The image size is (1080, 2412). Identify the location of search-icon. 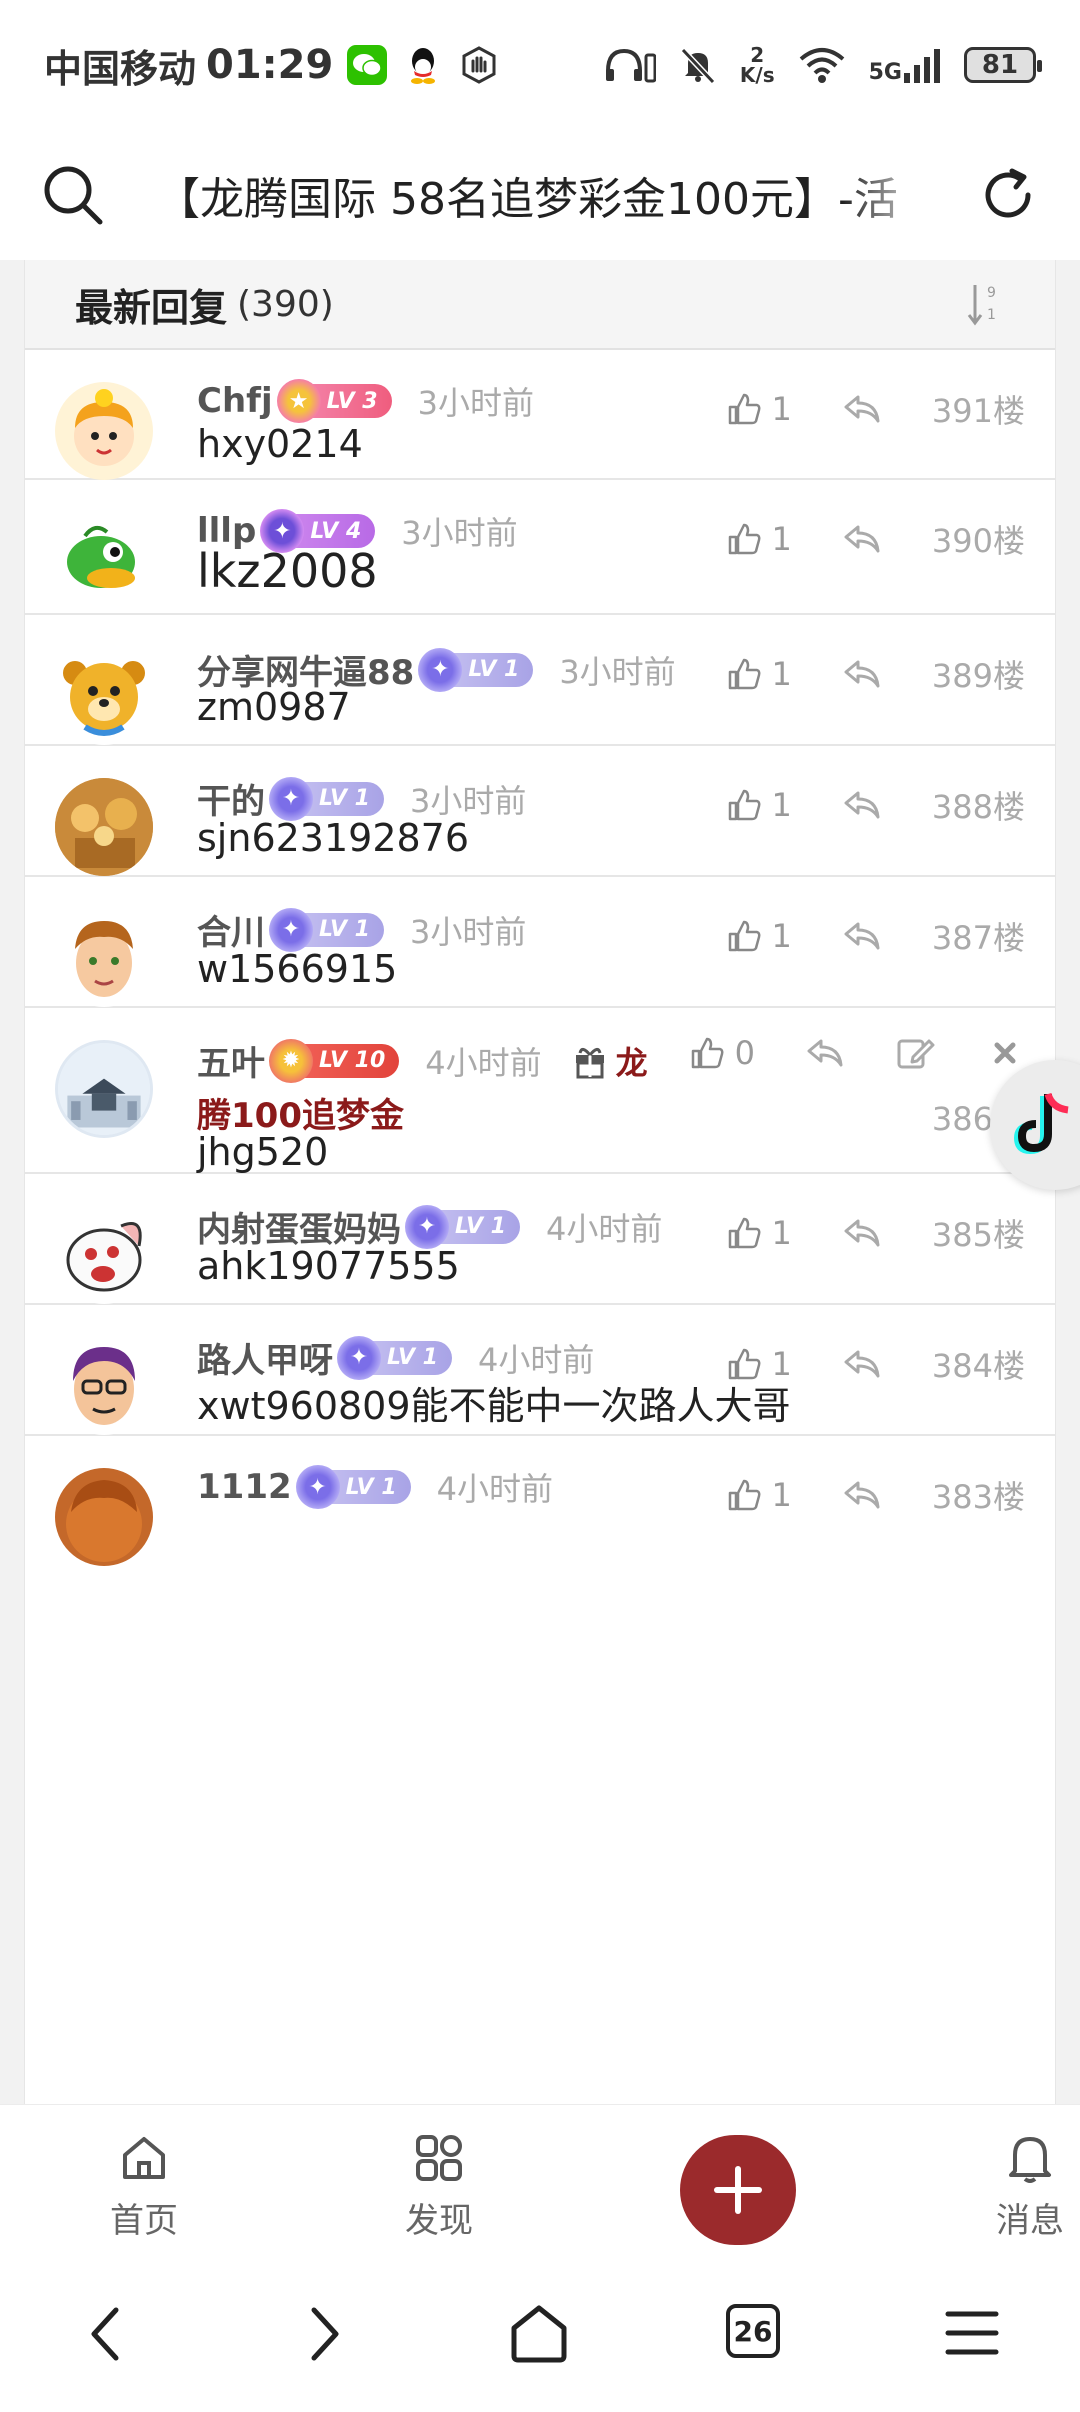
(73, 195).